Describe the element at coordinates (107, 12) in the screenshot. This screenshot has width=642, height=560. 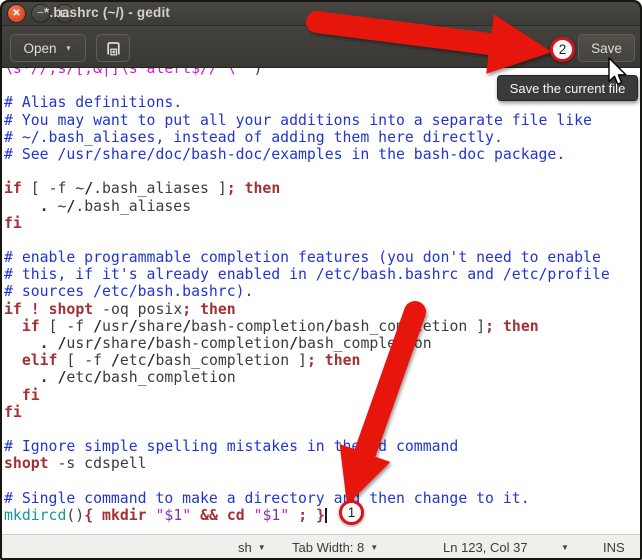
I see `window-title: *.bashrc (~/) - gedit` at that location.